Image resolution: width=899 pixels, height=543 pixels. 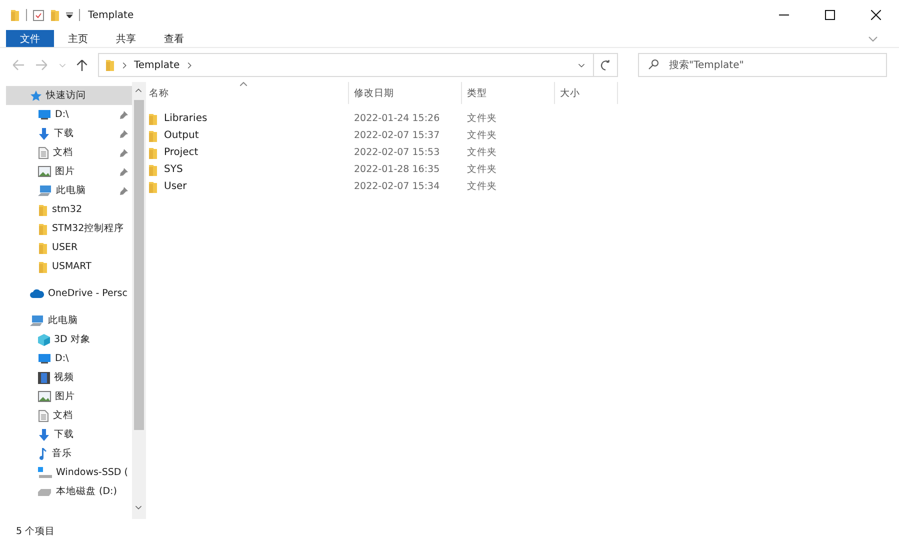 I want to click on up-button, so click(x=82, y=65).